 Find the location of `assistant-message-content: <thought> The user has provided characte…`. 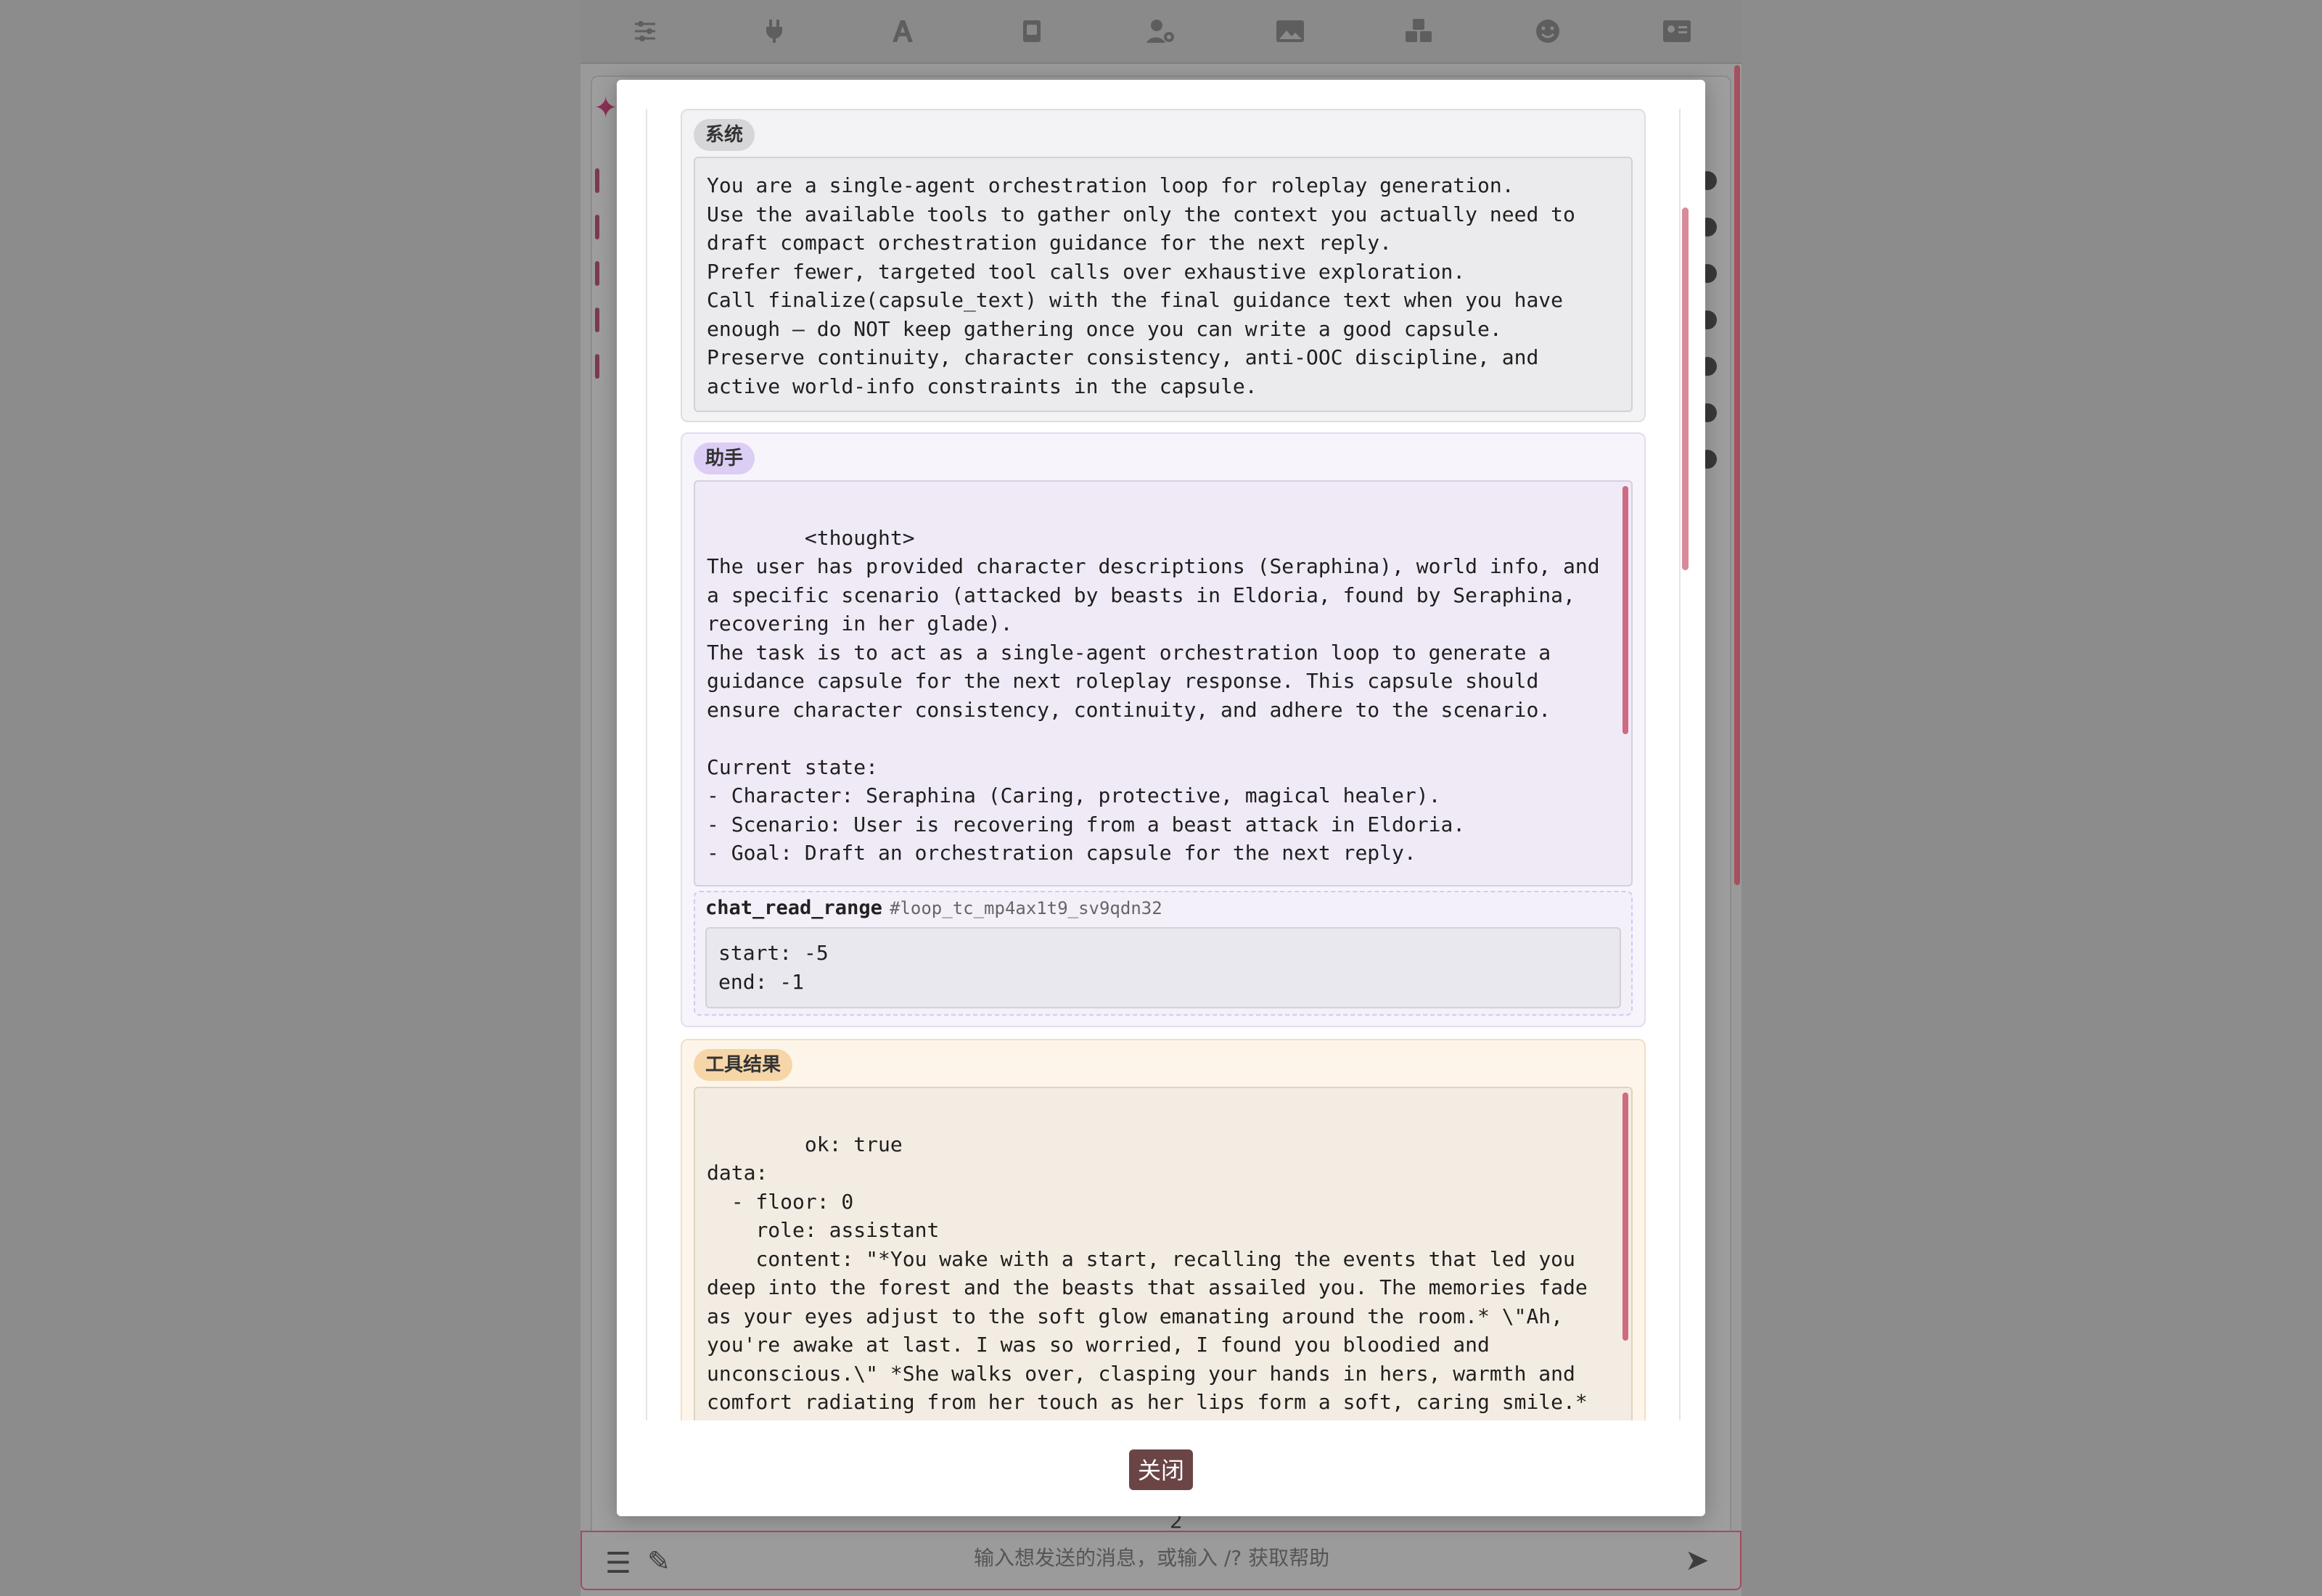

assistant-message-content: <thought> The user has provided characte… is located at coordinates (1163, 683).